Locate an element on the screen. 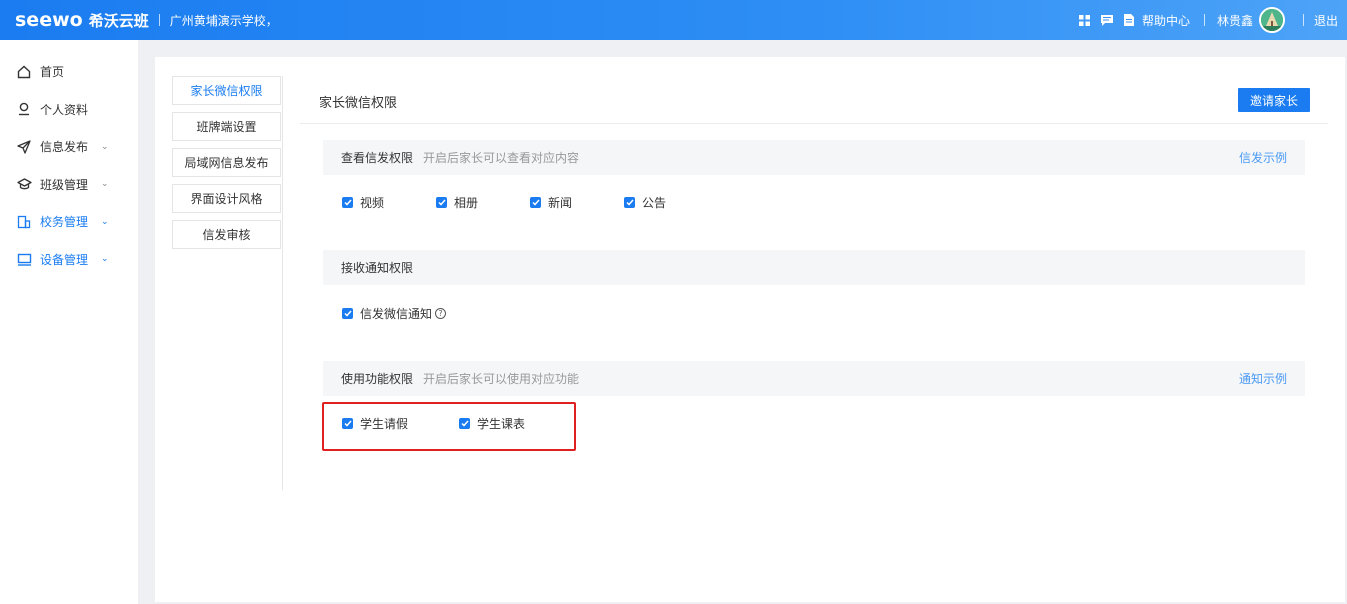  avatar is located at coordinates (1271, 20).